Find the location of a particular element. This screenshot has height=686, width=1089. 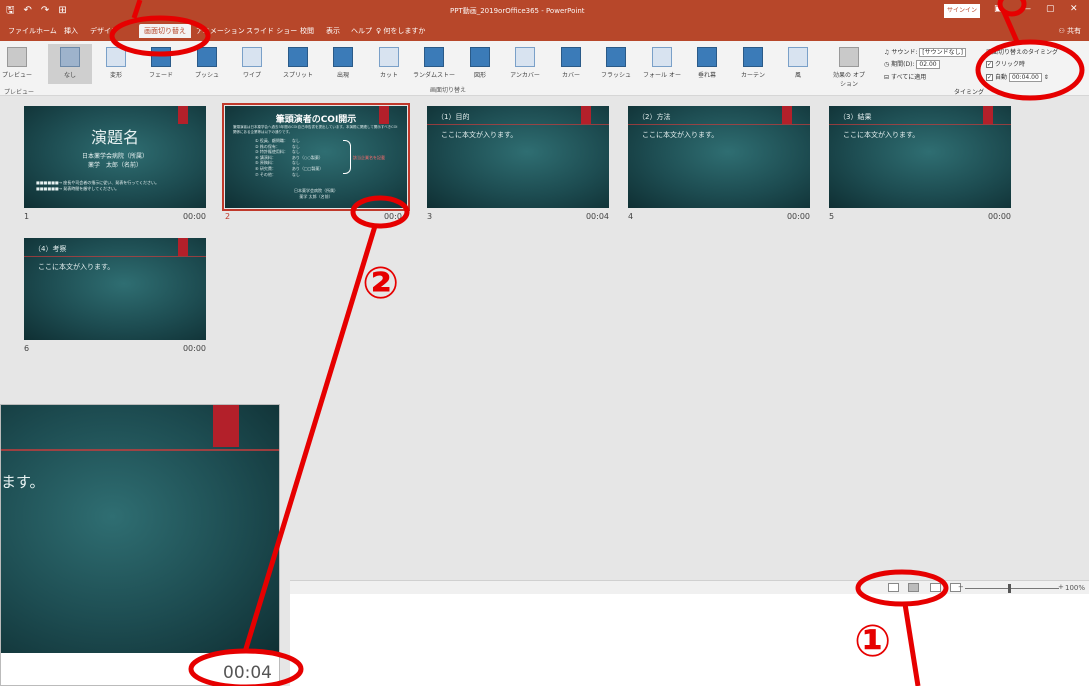

transitions-group-label: 画面切り替え is located at coordinates (448, 90).